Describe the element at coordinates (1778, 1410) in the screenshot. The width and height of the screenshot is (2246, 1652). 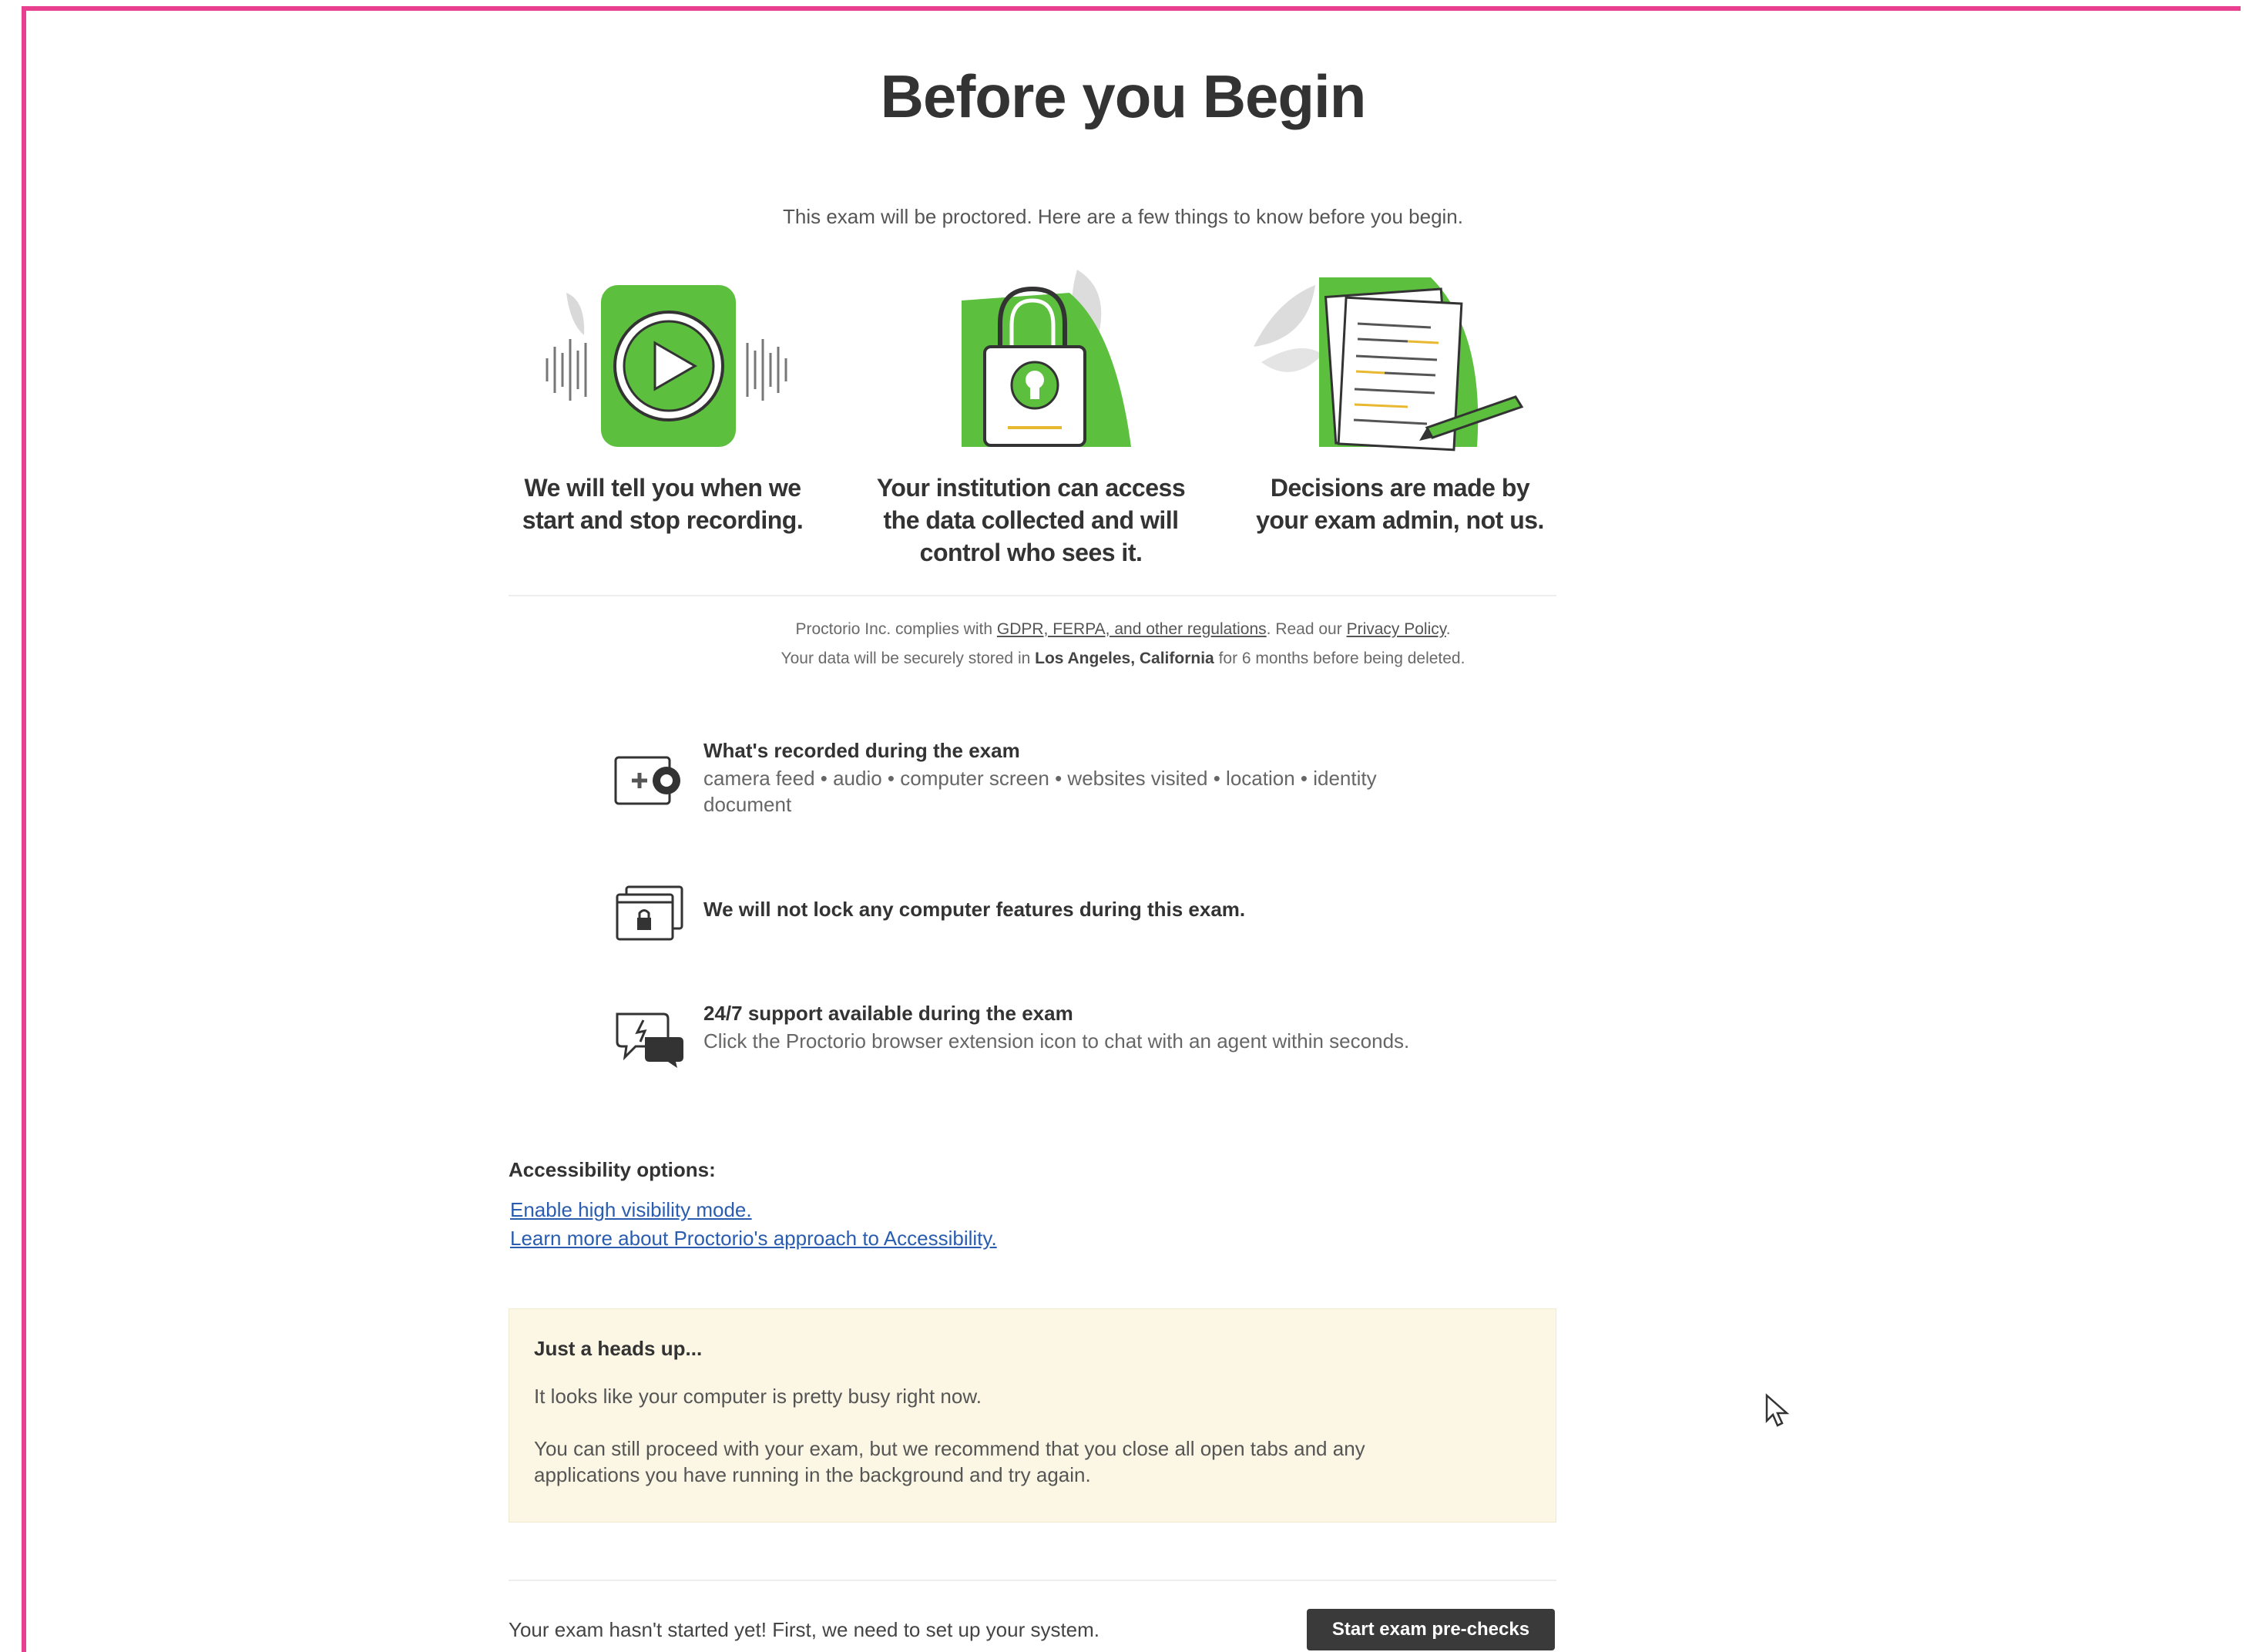
I see `mouse-cursor-icon` at that location.